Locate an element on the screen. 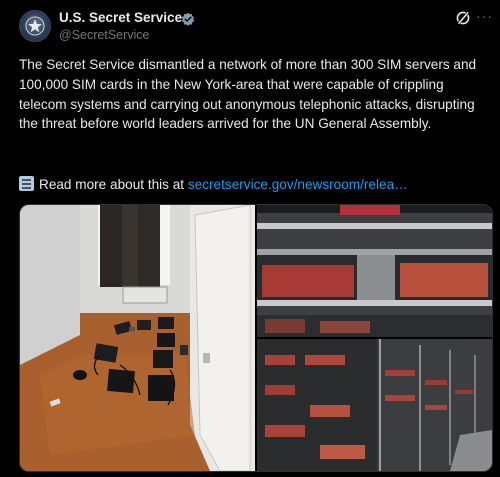 This screenshot has width=500, height=477. account-handle: @SecretService is located at coordinates (104, 35).